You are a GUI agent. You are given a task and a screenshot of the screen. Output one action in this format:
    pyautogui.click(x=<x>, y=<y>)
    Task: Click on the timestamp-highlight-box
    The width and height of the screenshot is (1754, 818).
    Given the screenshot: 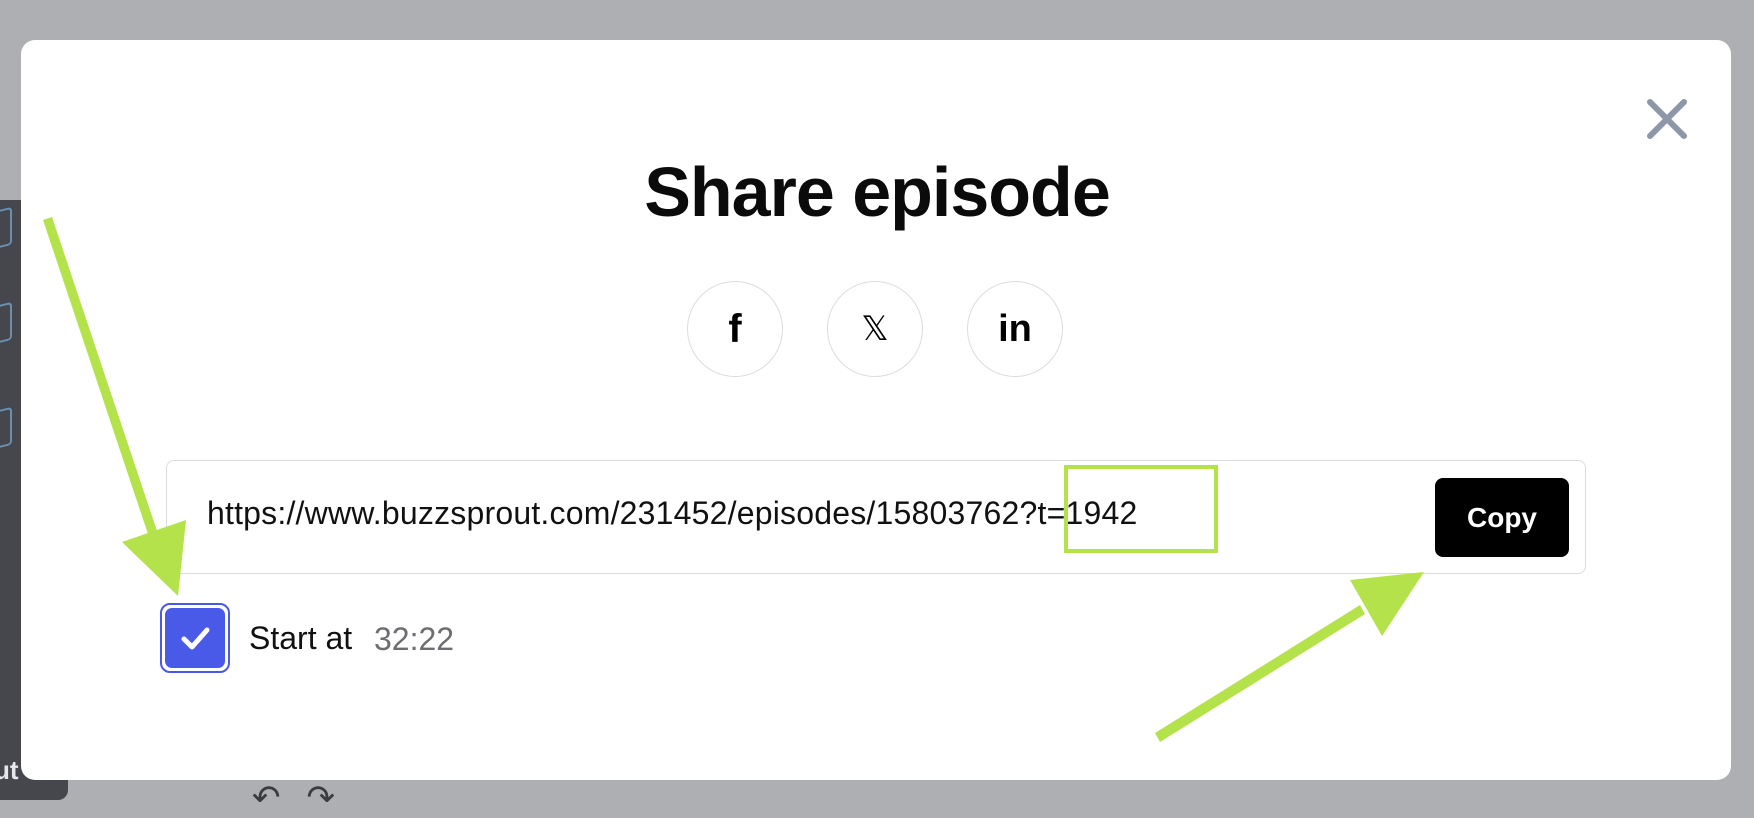 What is the action you would take?
    pyautogui.click(x=1141, y=509)
    